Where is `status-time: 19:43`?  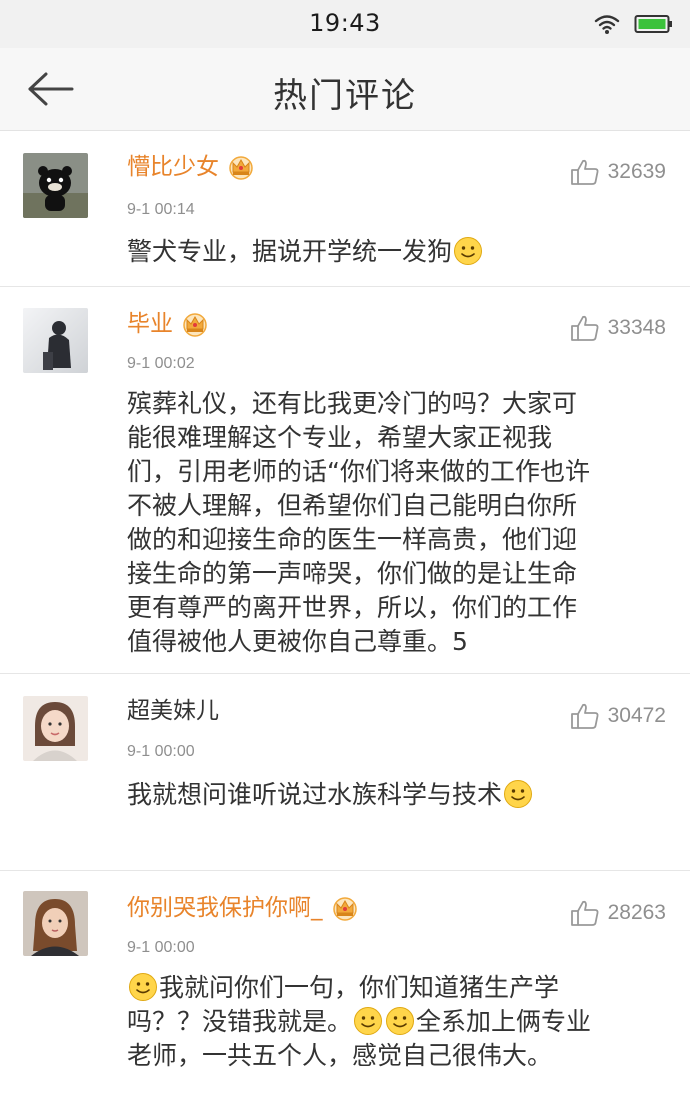
status-time: 19:43 is located at coordinates (345, 23).